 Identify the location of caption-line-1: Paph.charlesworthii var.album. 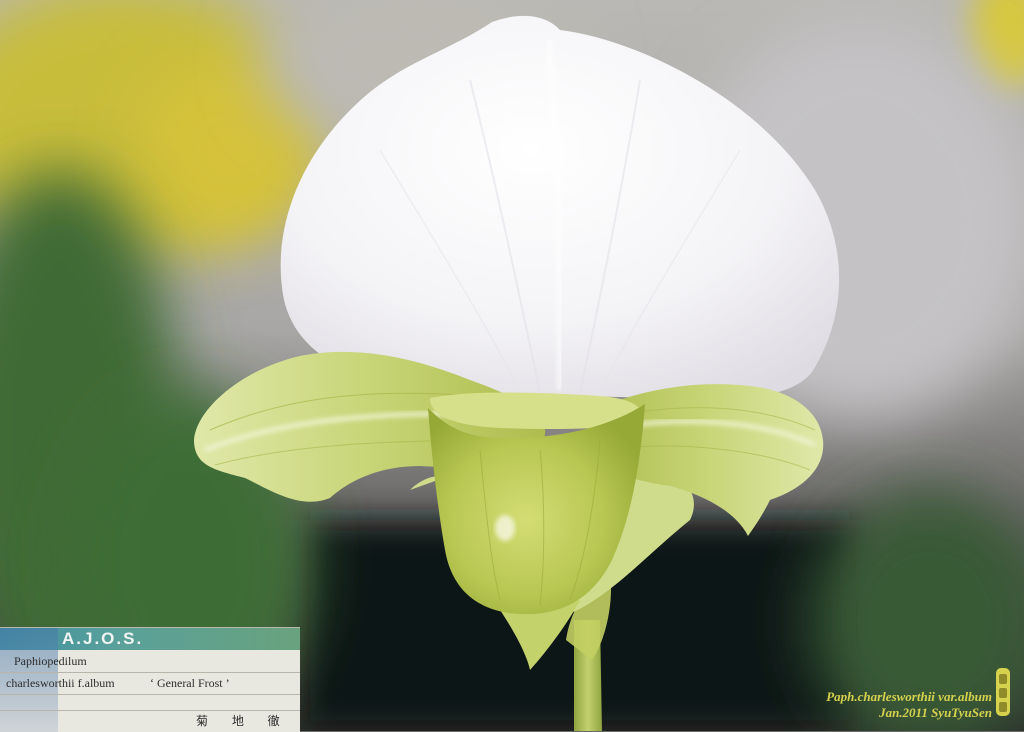
(909, 696).